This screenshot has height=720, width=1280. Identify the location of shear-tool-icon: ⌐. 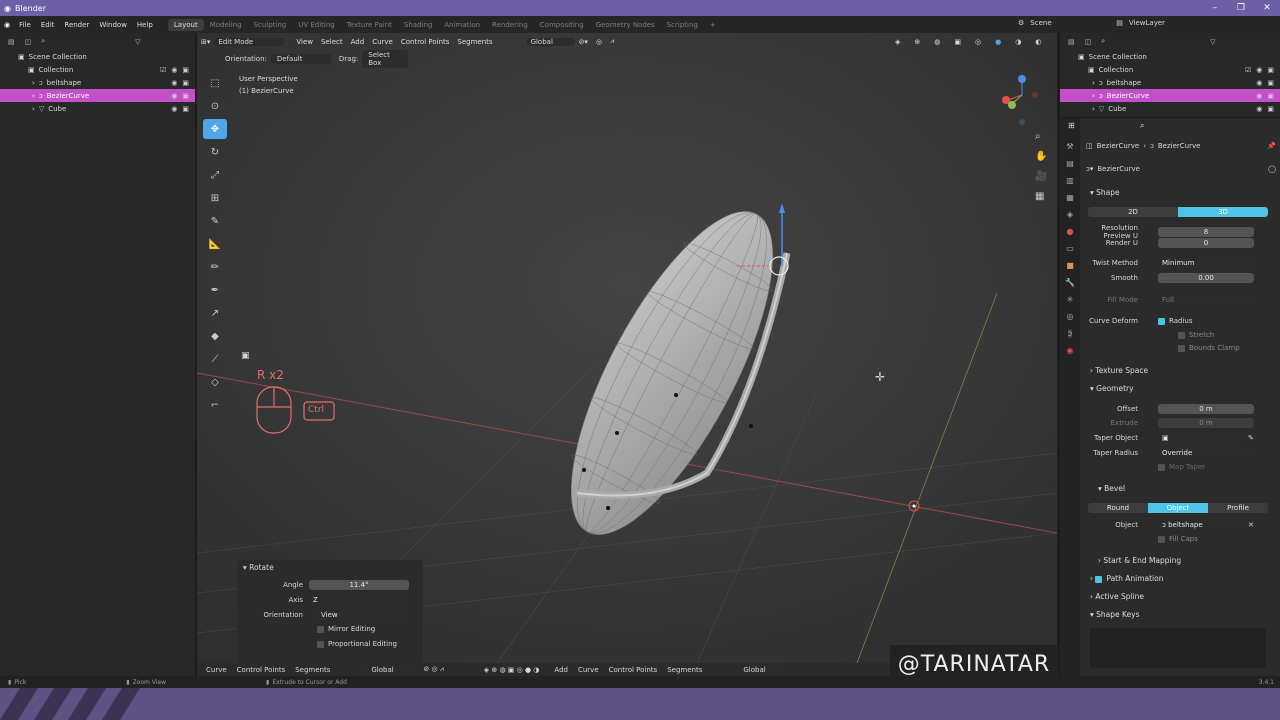
(215, 405).